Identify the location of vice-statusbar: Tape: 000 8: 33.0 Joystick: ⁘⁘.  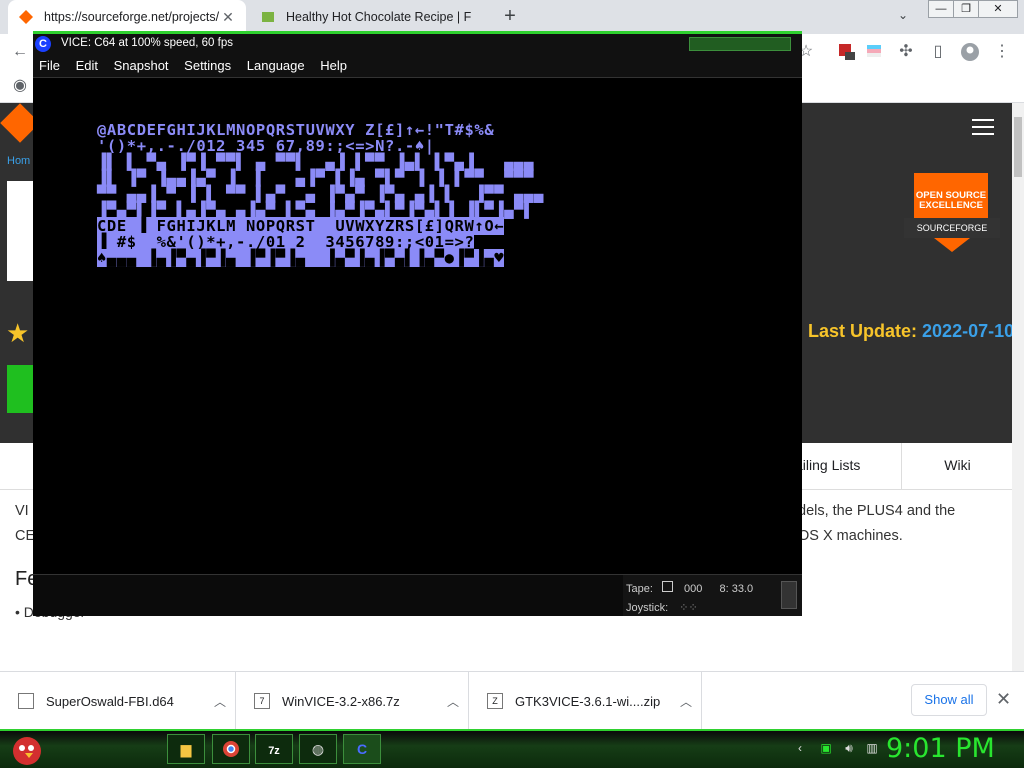
(417, 595).